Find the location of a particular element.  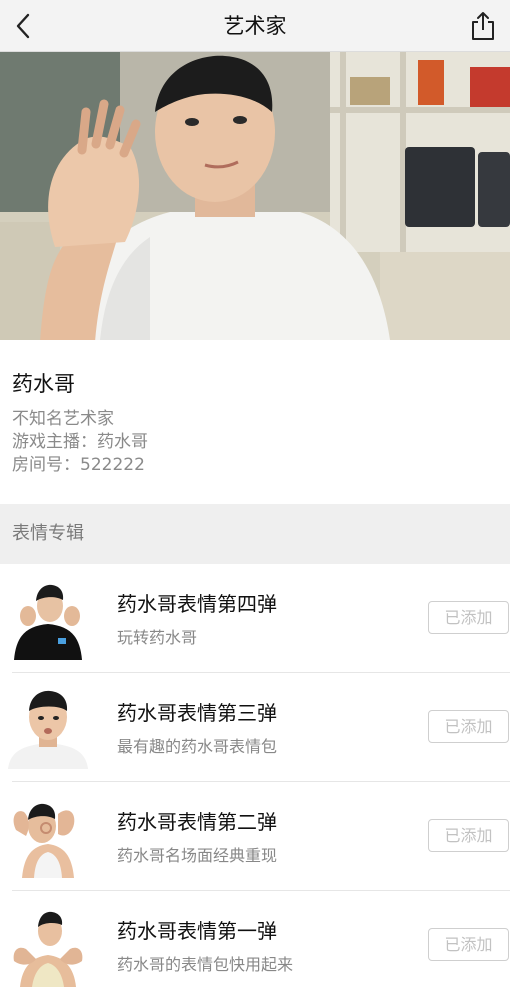

navigation-bar: 艺术家 is located at coordinates (255, 26).